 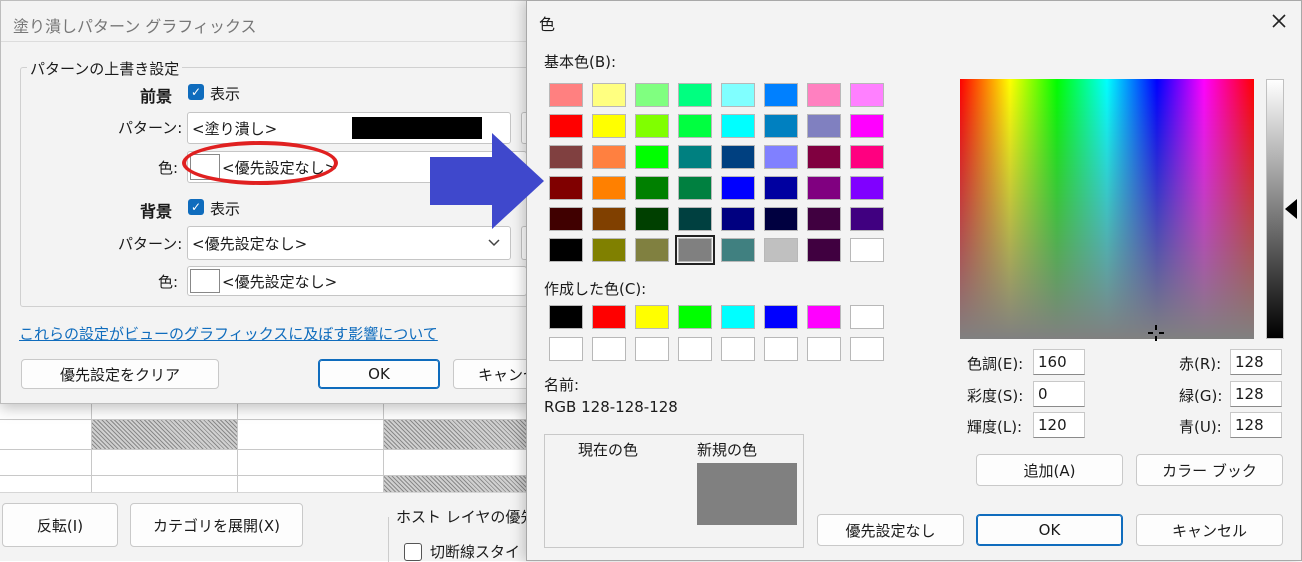 What do you see at coordinates (1200, 364) in the screenshot?
I see `red-label: 赤(R):` at bounding box center [1200, 364].